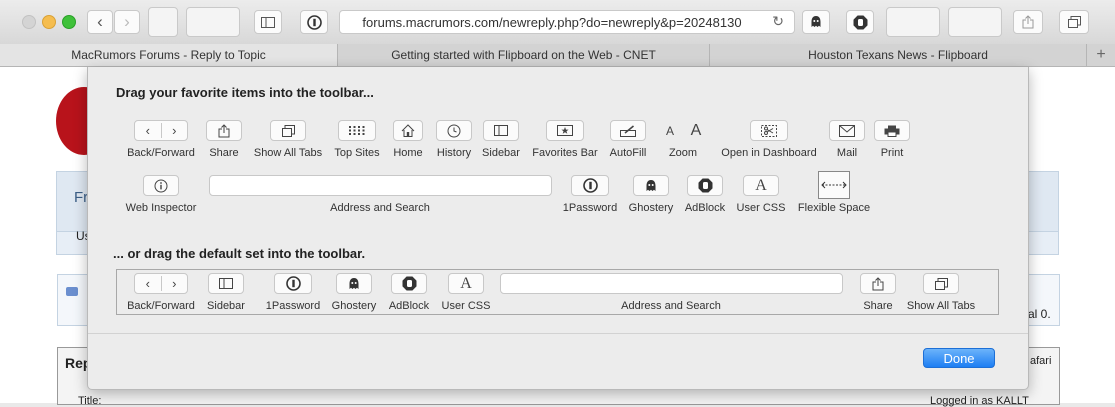 This screenshot has height=407, width=1115. Describe the element at coordinates (72, 291) in the screenshot. I see `folder-icon` at that location.